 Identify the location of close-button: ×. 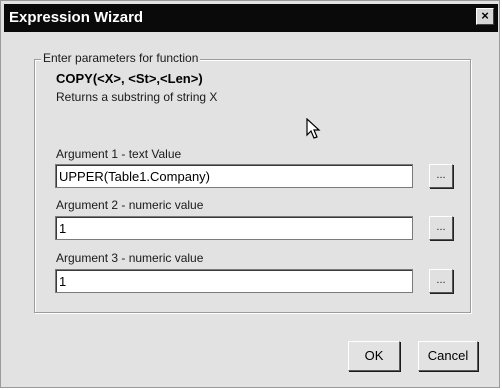
(485, 16).